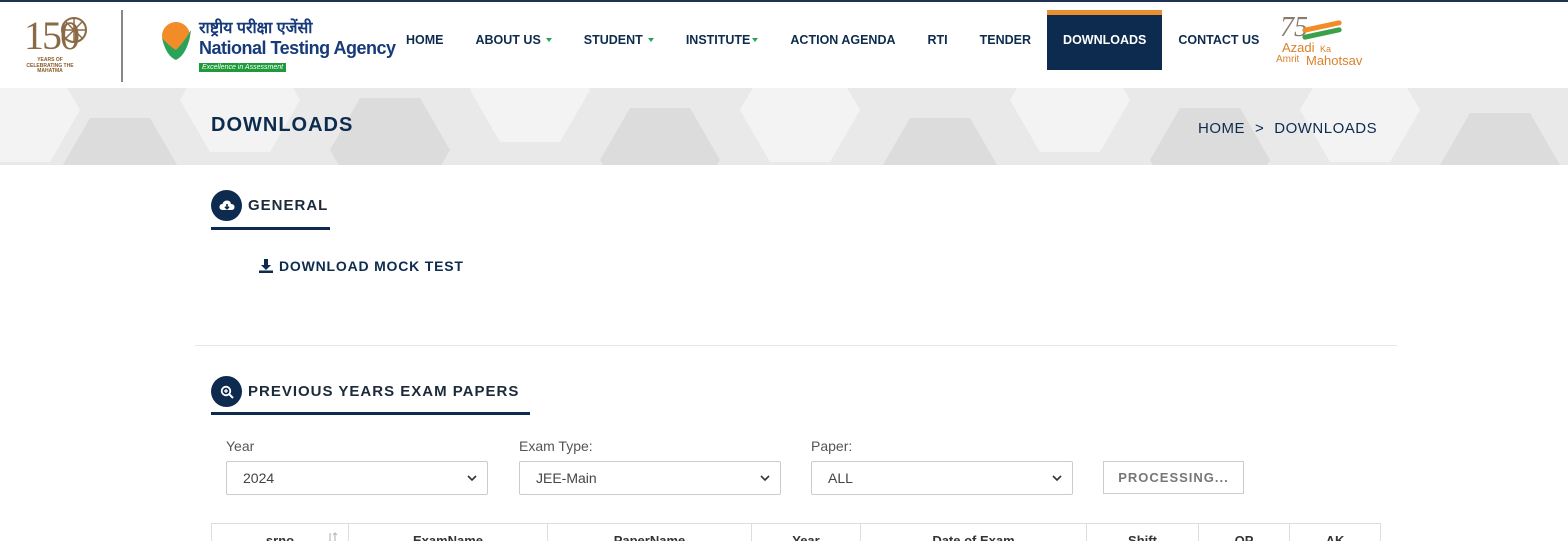  Describe the element at coordinates (973, 537) in the screenshot. I see `column-date-label: Date of Exam` at that location.